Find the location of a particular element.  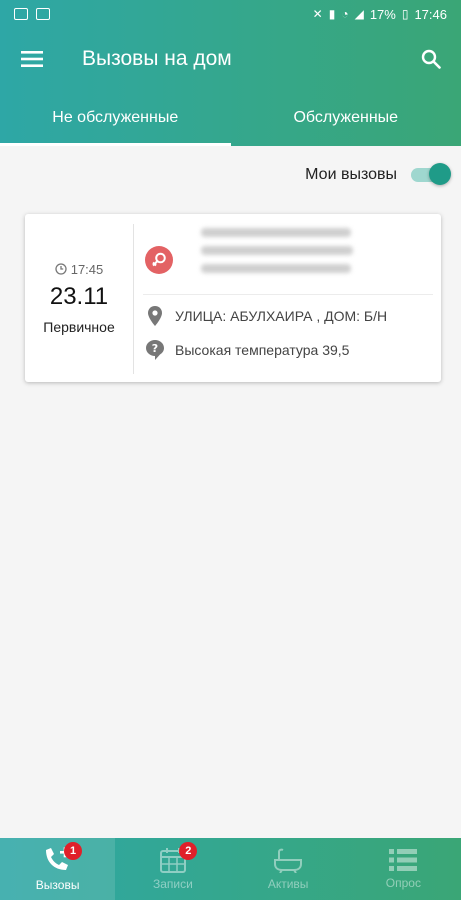

nav-calls-label: Вызовы is located at coordinates (57, 885).